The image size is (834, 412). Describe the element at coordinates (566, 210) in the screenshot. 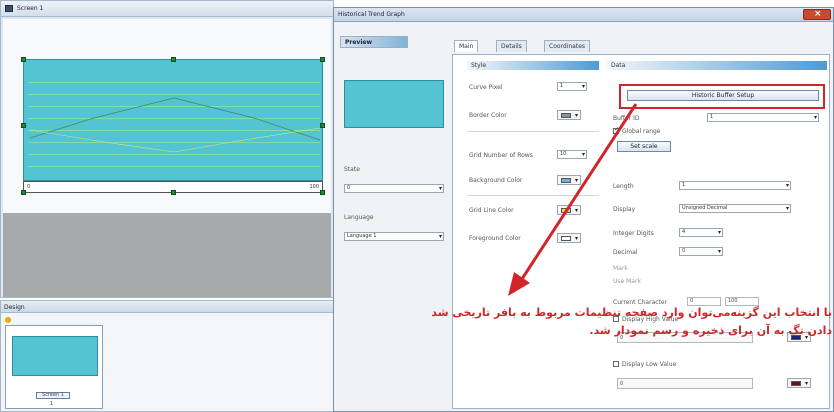

I see `gridline-color-swatch` at that location.